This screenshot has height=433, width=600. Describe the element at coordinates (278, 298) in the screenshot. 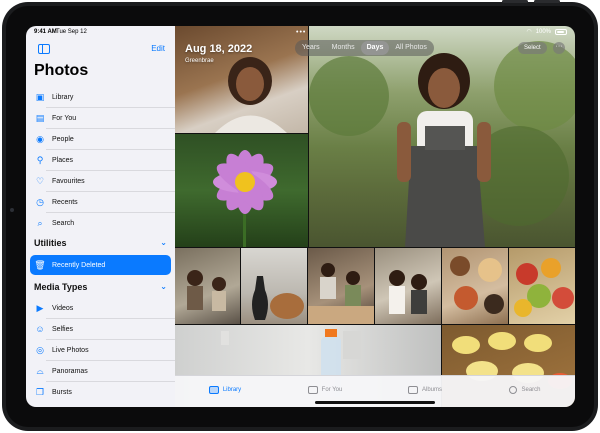

I see `photo-bread-bottle` at that location.